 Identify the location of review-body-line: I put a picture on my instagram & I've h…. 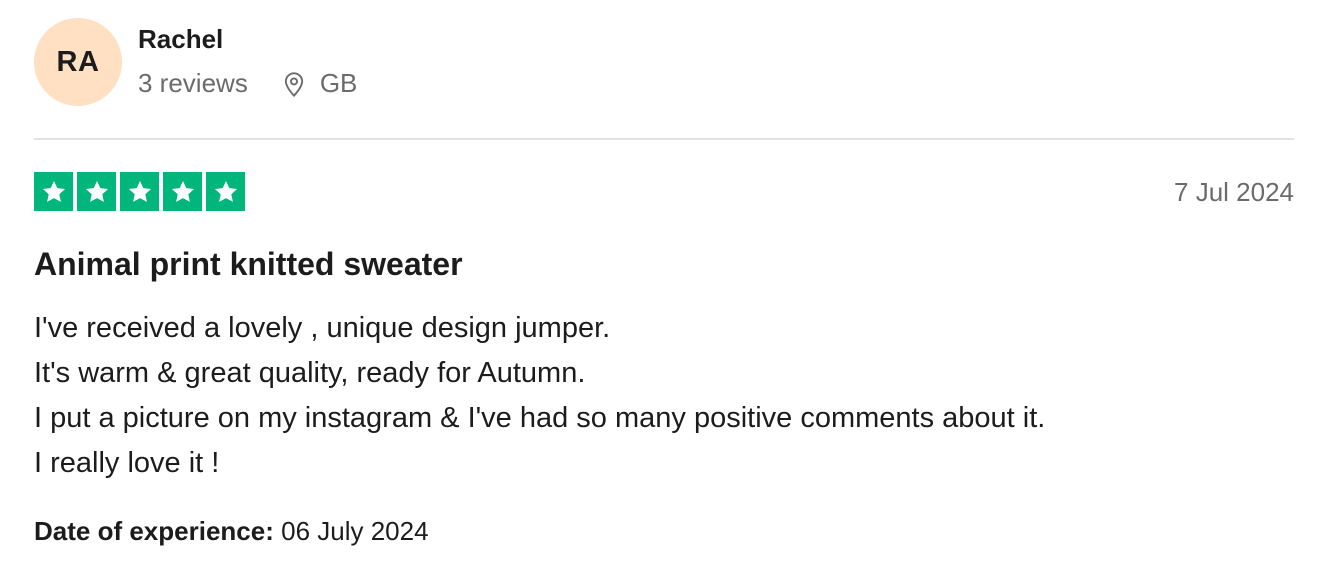
(540, 418).